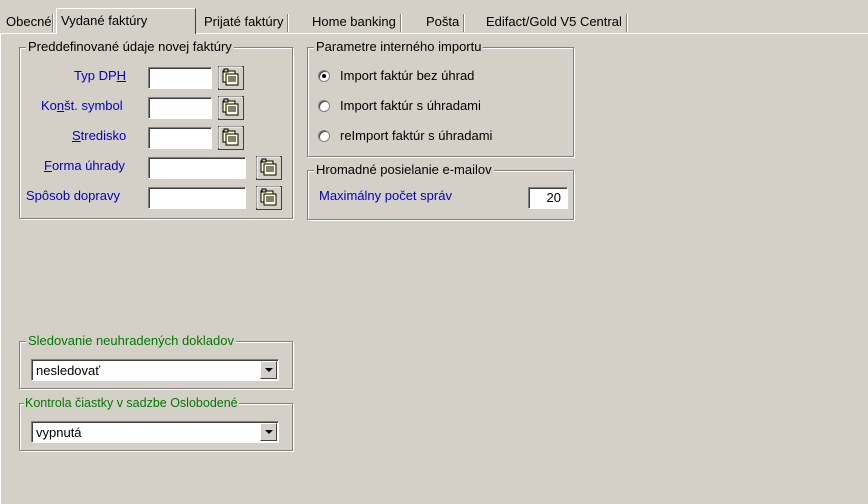 The width and height of the screenshot is (868, 504). What do you see at coordinates (410, 105) in the screenshot?
I see `radio-label: Import faktúr s úhradami` at bounding box center [410, 105].